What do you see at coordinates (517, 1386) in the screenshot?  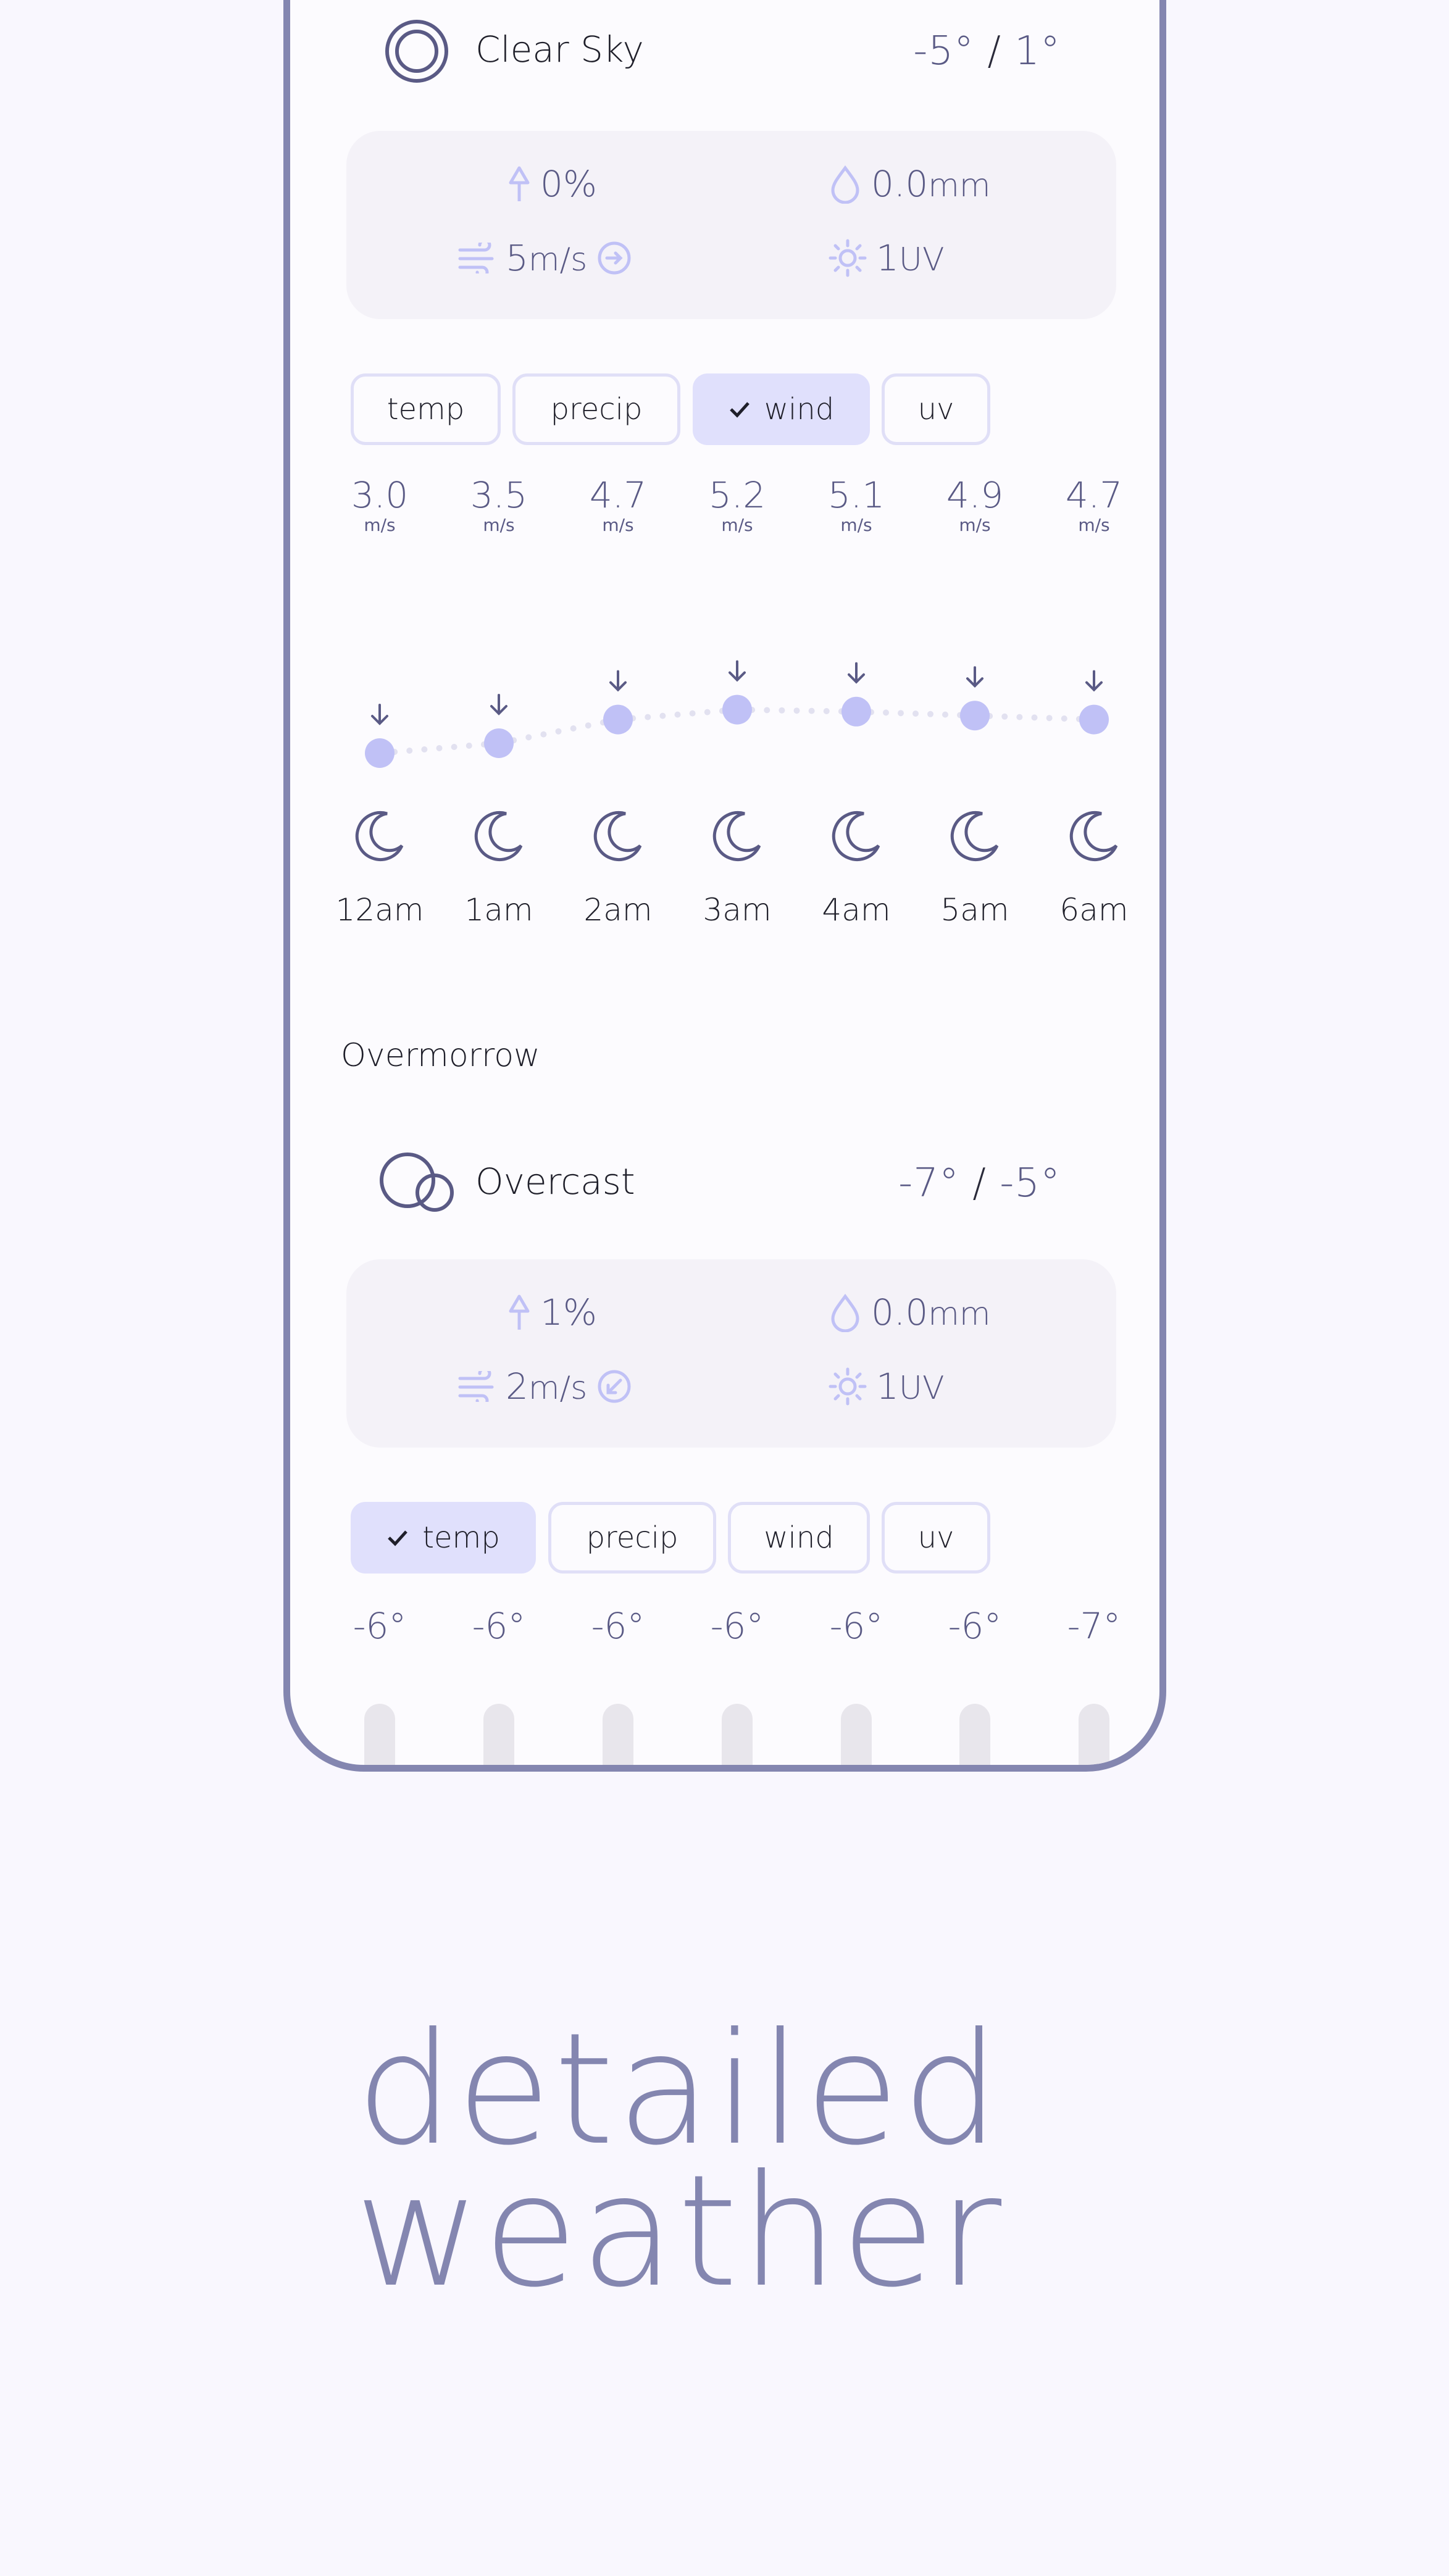 I see `wind-speed-value: 2` at bounding box center [517, 1386].